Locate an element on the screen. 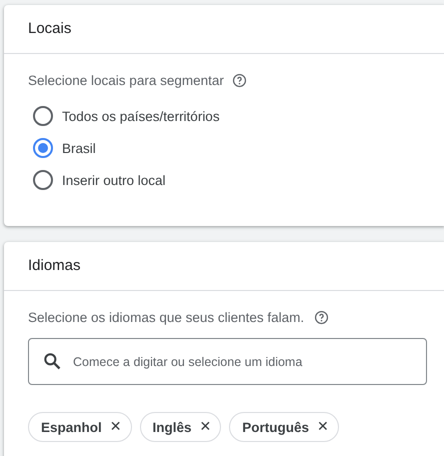 The width and height of the screenshot is (444, 456). radio-option: Brasil is located at coordinates (224, 148).